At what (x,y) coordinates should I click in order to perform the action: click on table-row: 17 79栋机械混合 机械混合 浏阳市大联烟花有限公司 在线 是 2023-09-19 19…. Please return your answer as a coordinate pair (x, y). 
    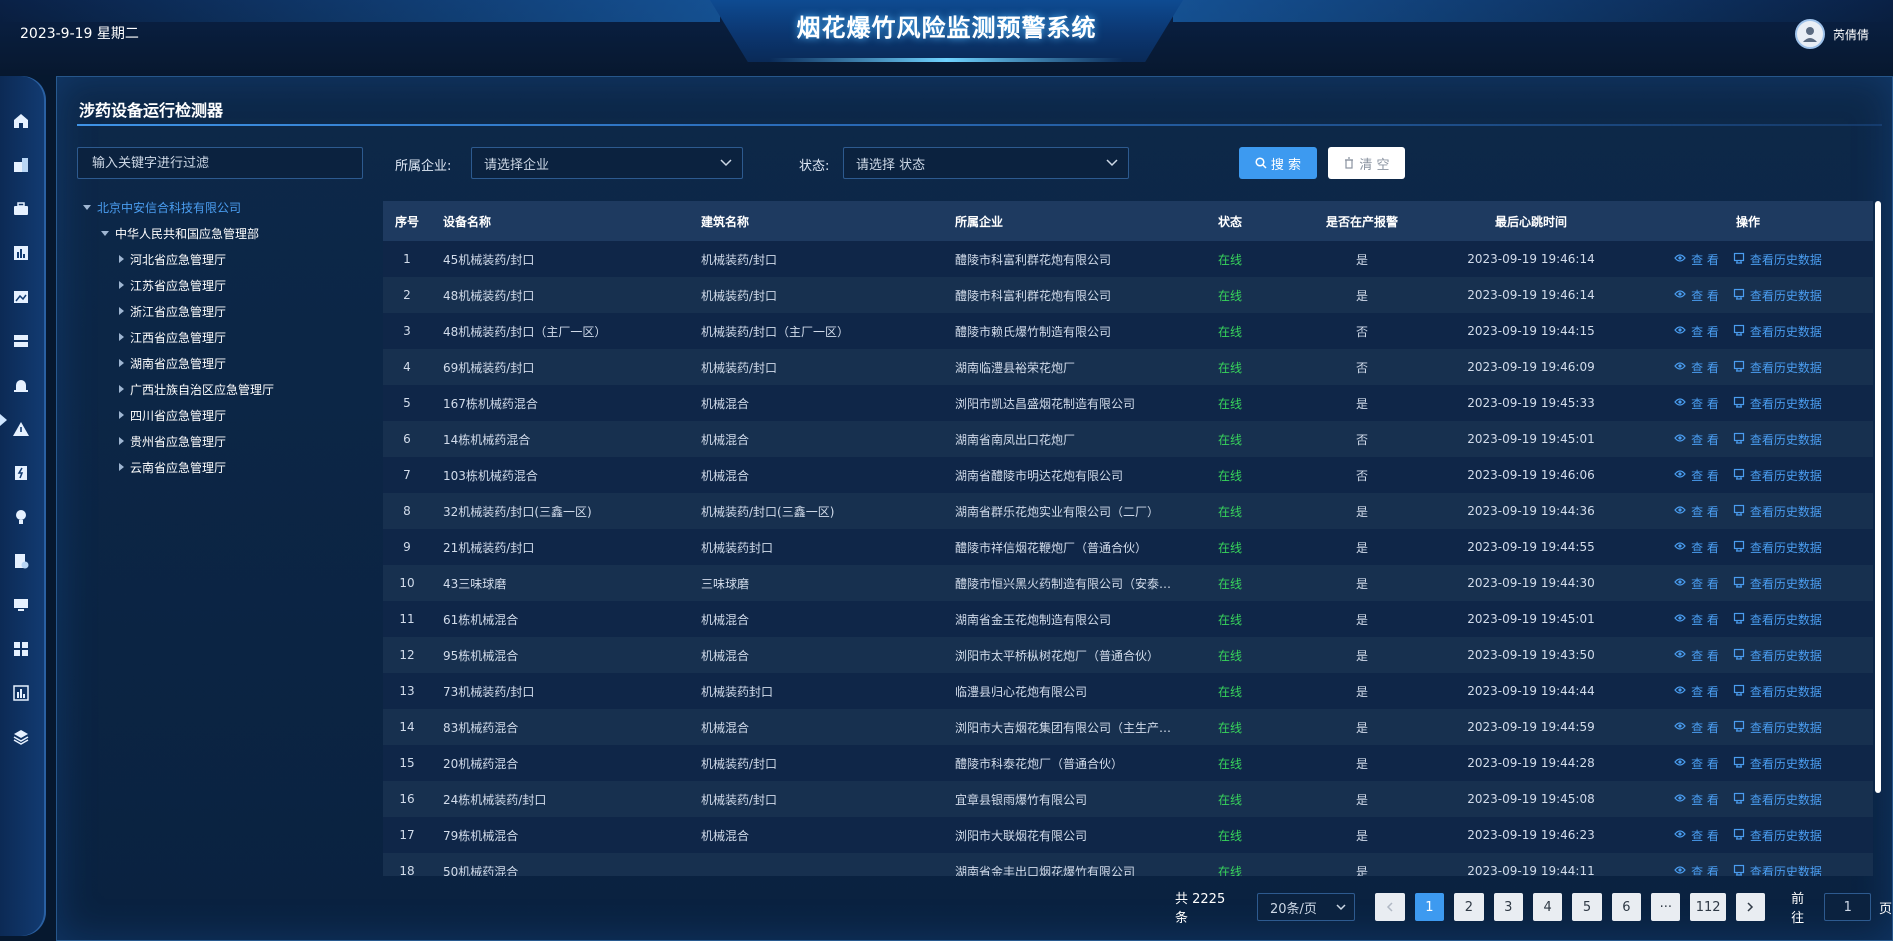
    Looking at the image, I should click on (1128, 835).